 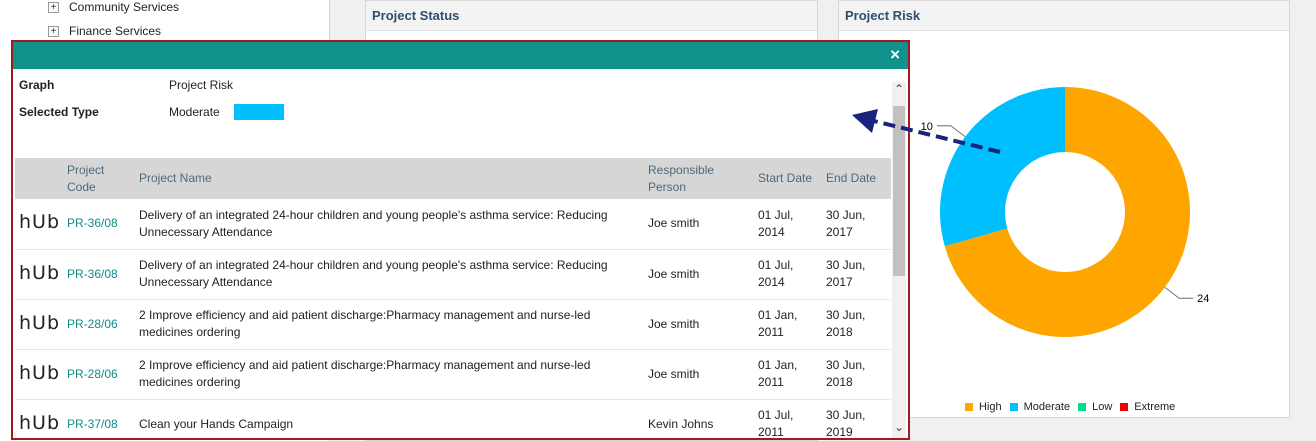 What do you see at coordinates (1155, 407) in the screenshot?
I see `legend-label-extreme: Extreme` at bounding box center [1155, 407].